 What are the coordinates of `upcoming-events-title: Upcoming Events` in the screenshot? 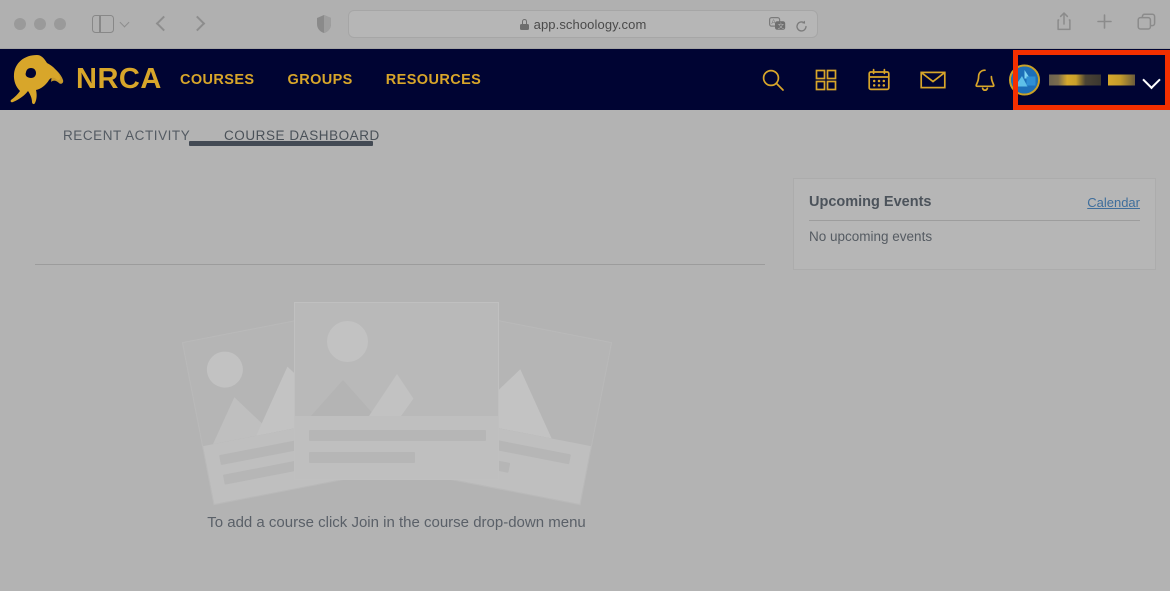 It's located at (870, 202).